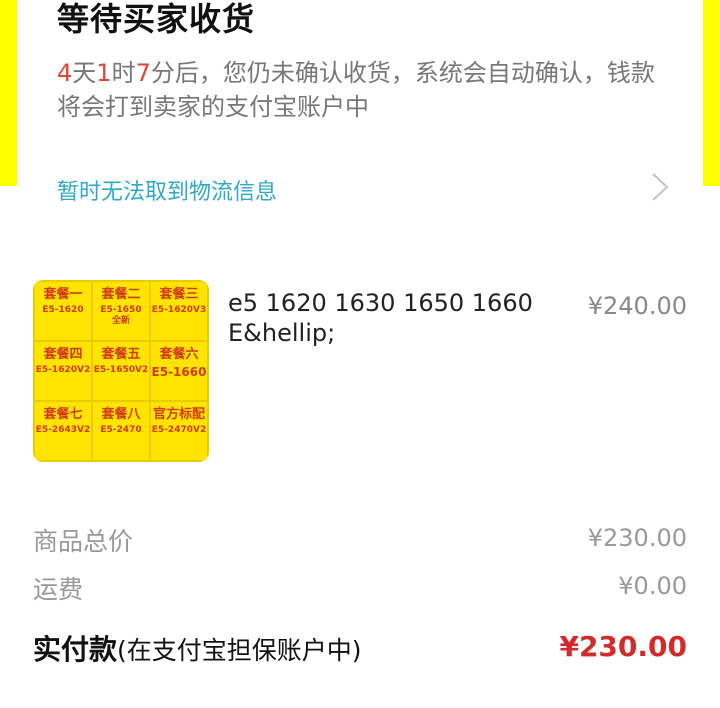 The height and width of the screenshot is (708, 720). I want to click on countdown-hours: 1, so click(104, 73).